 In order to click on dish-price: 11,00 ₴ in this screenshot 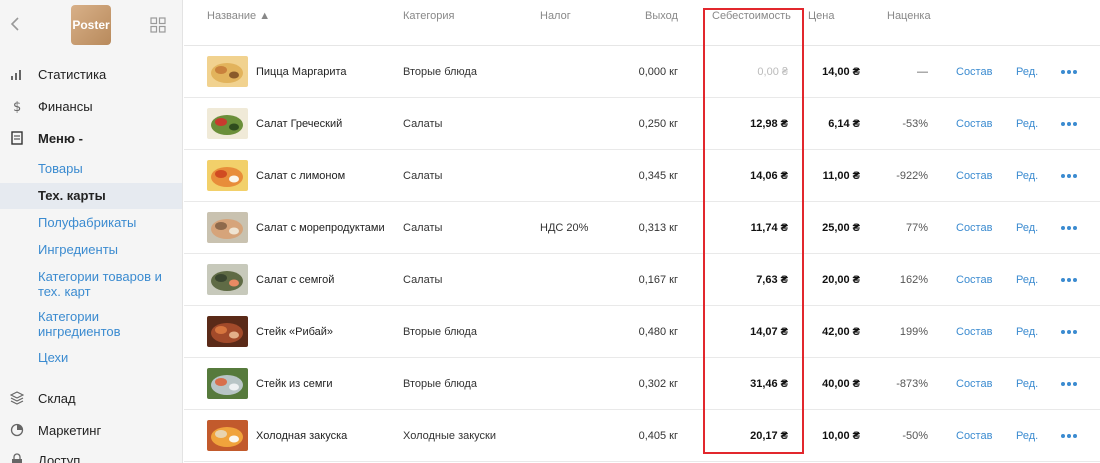, I will do `click(841, 176)`.